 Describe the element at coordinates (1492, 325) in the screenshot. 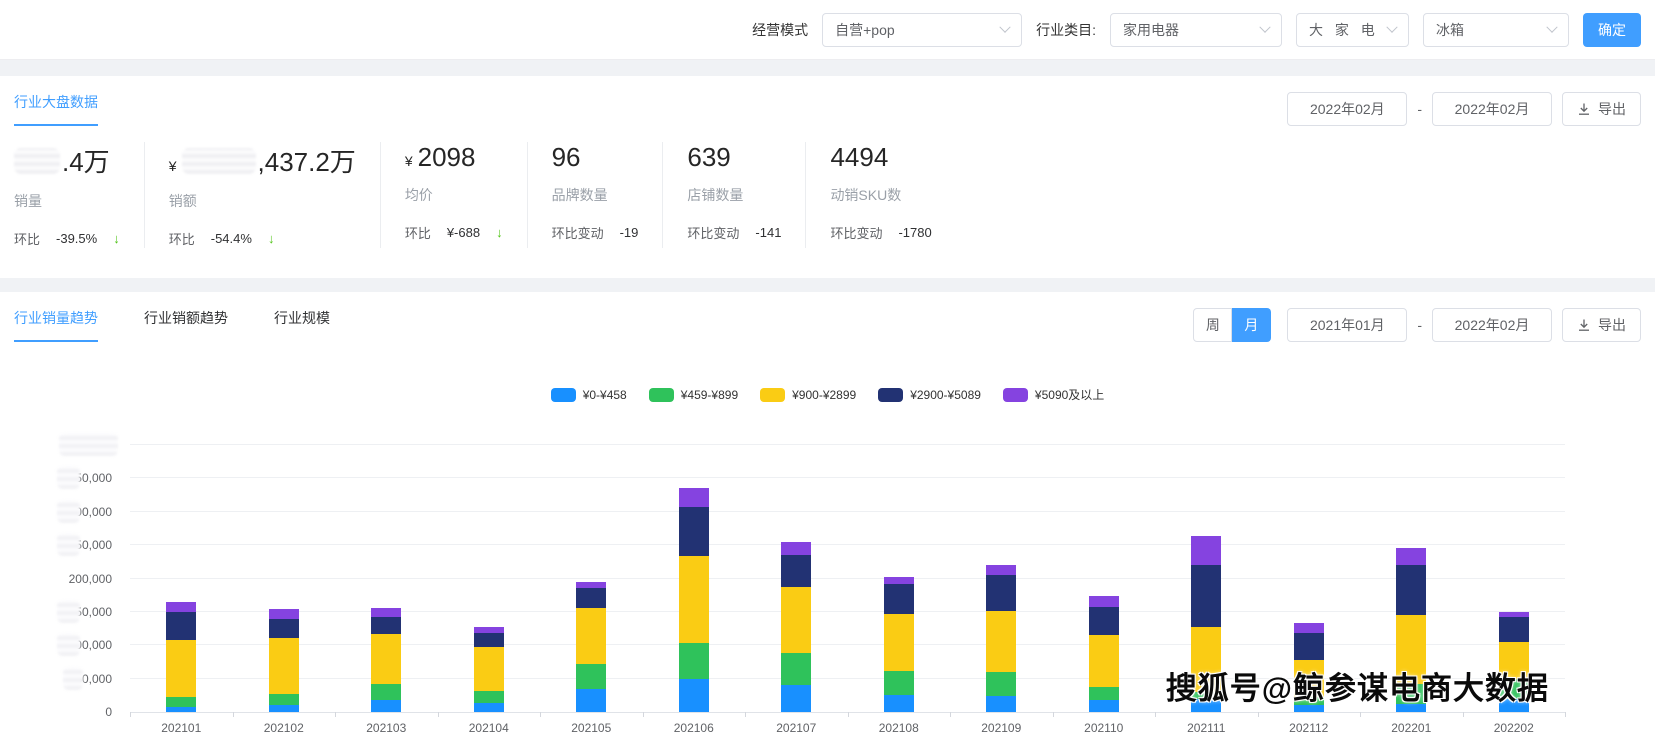

I see `trend-date-to-input: 2022年02月` at that location.